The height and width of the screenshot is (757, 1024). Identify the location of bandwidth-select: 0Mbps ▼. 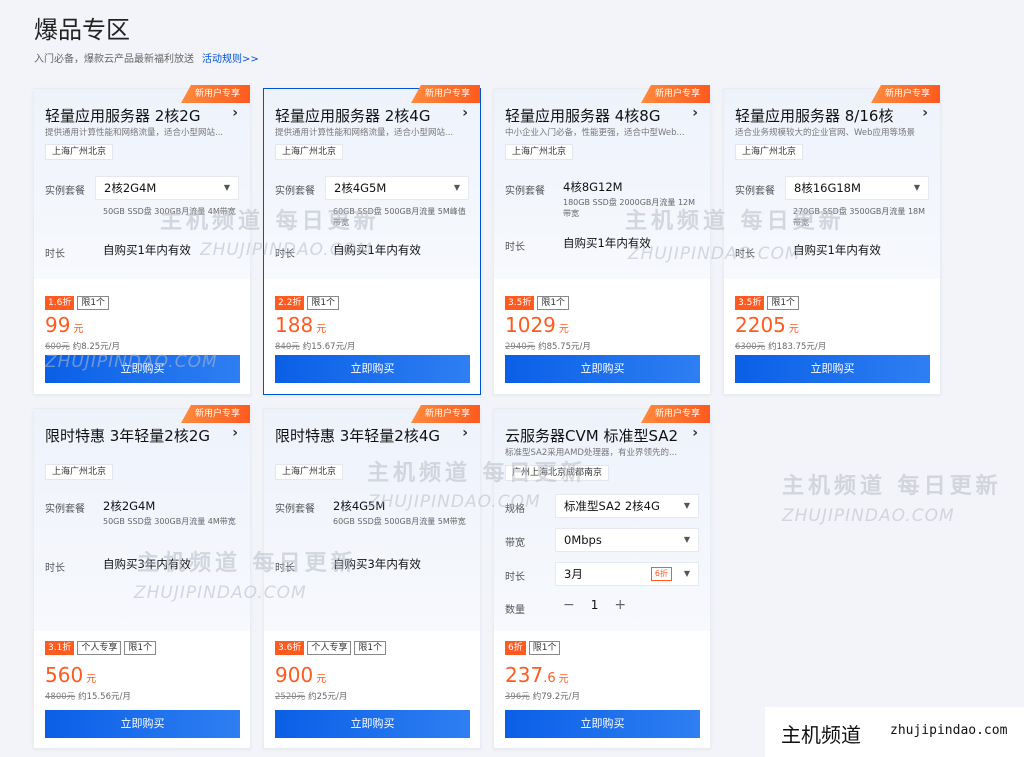
(627, 540).